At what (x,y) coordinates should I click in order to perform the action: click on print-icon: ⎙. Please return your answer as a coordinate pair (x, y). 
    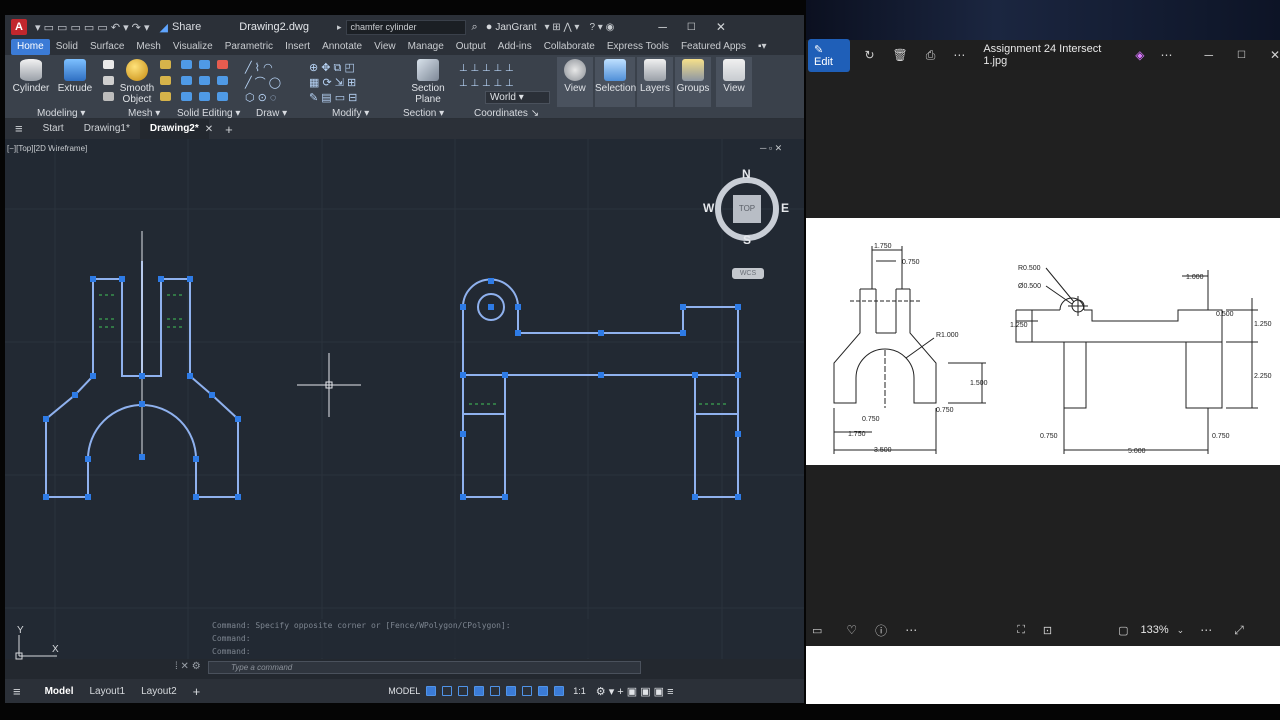
    Looking at the image, I should click on (931, 55).